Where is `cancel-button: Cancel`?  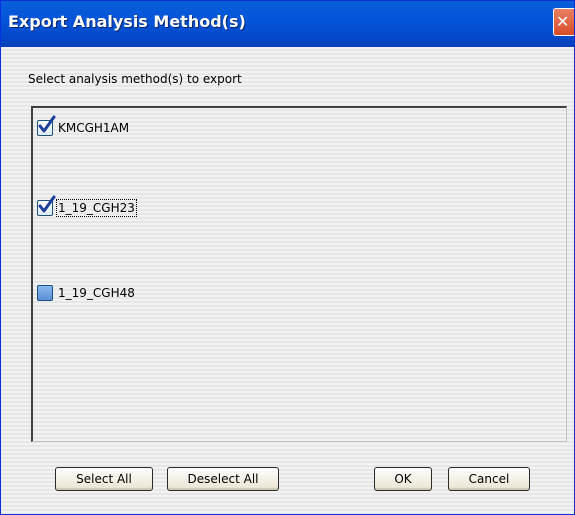 cancel-button: Cancel is located at coordinates (489, 479).